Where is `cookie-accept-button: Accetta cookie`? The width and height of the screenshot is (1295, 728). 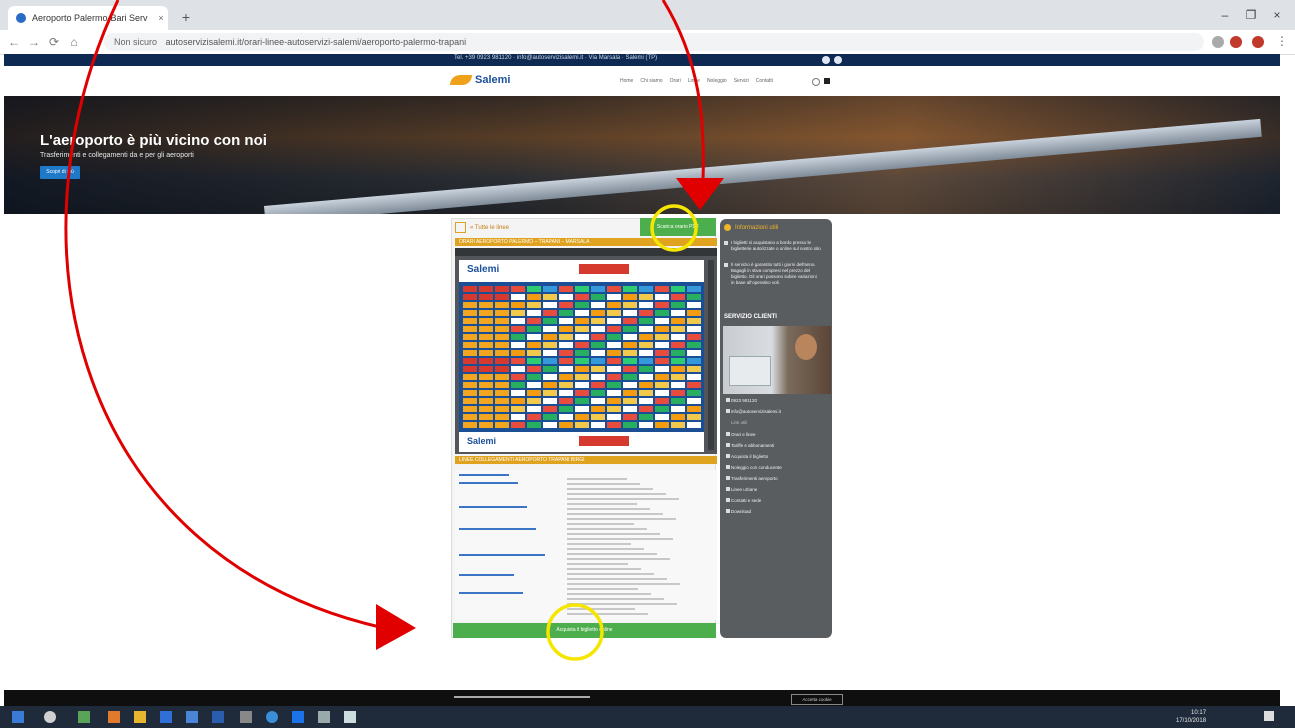 cookie-accept-button: Accetta cookie is located at coordinates (817, 699).